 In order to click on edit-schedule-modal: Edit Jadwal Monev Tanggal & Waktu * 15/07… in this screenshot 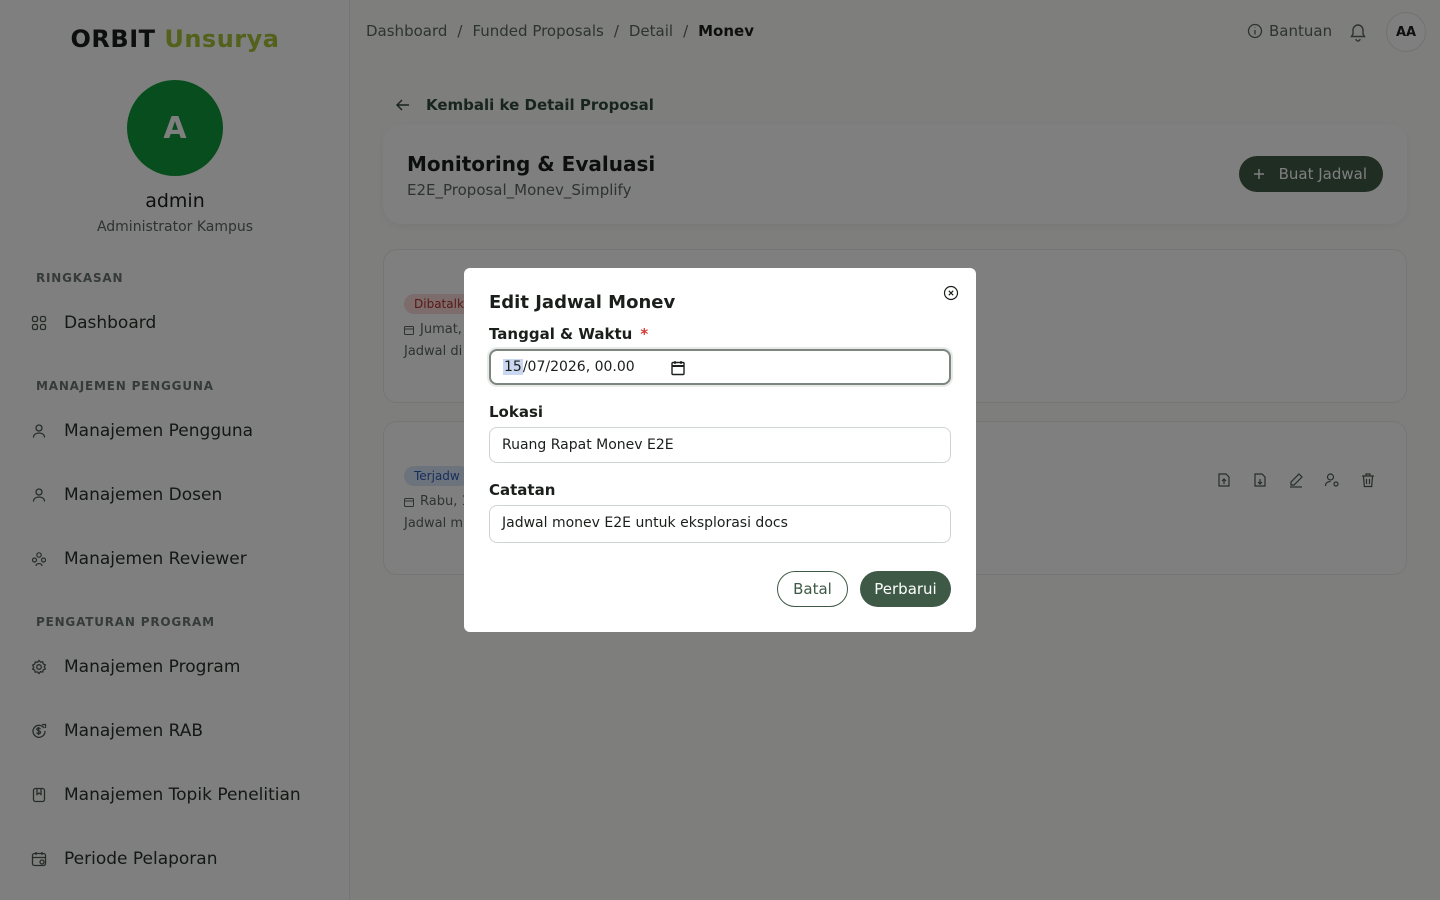, I will do `click(720, 450)`.